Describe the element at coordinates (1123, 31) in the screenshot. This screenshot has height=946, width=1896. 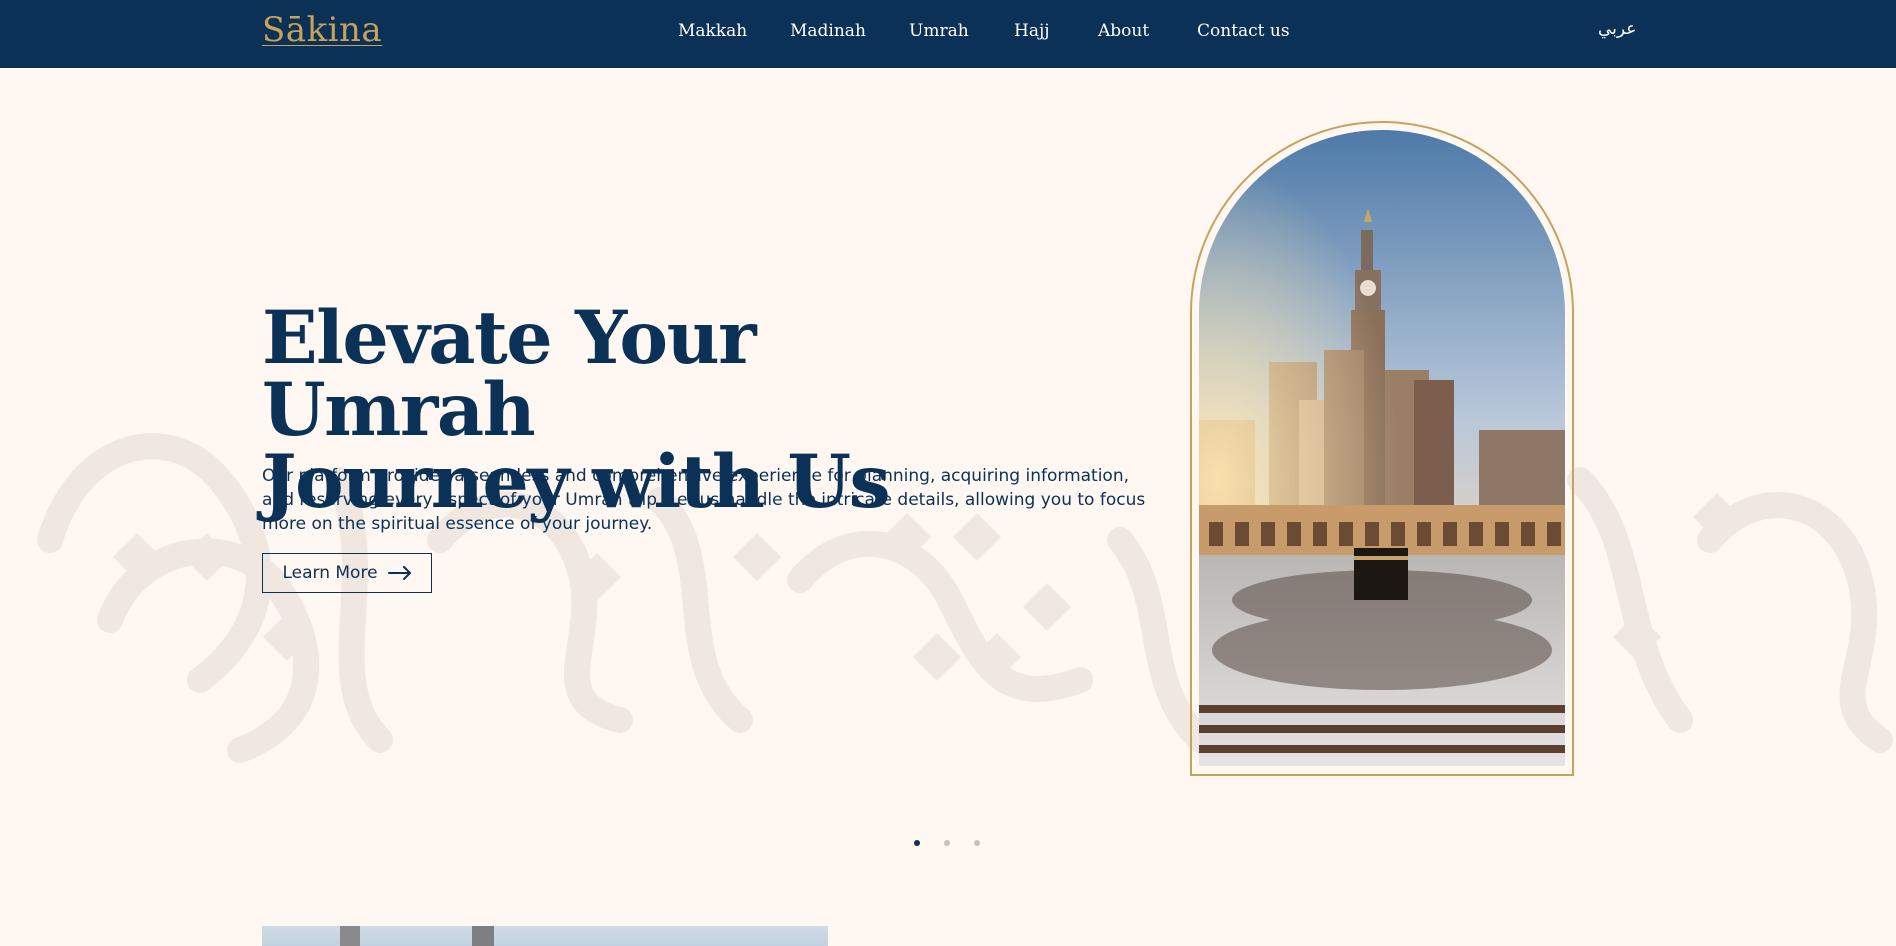
I see `nav-item-about: About` at that location.